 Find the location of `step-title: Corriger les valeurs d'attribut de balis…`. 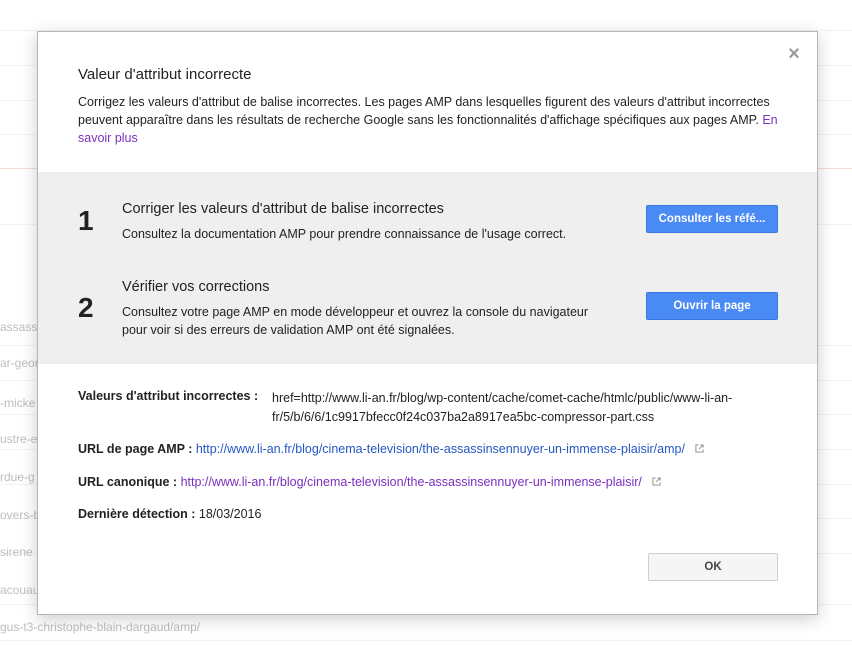

step-title: Corriger les valeurs d'attribut de balis… is located at coordinates (283, 209).